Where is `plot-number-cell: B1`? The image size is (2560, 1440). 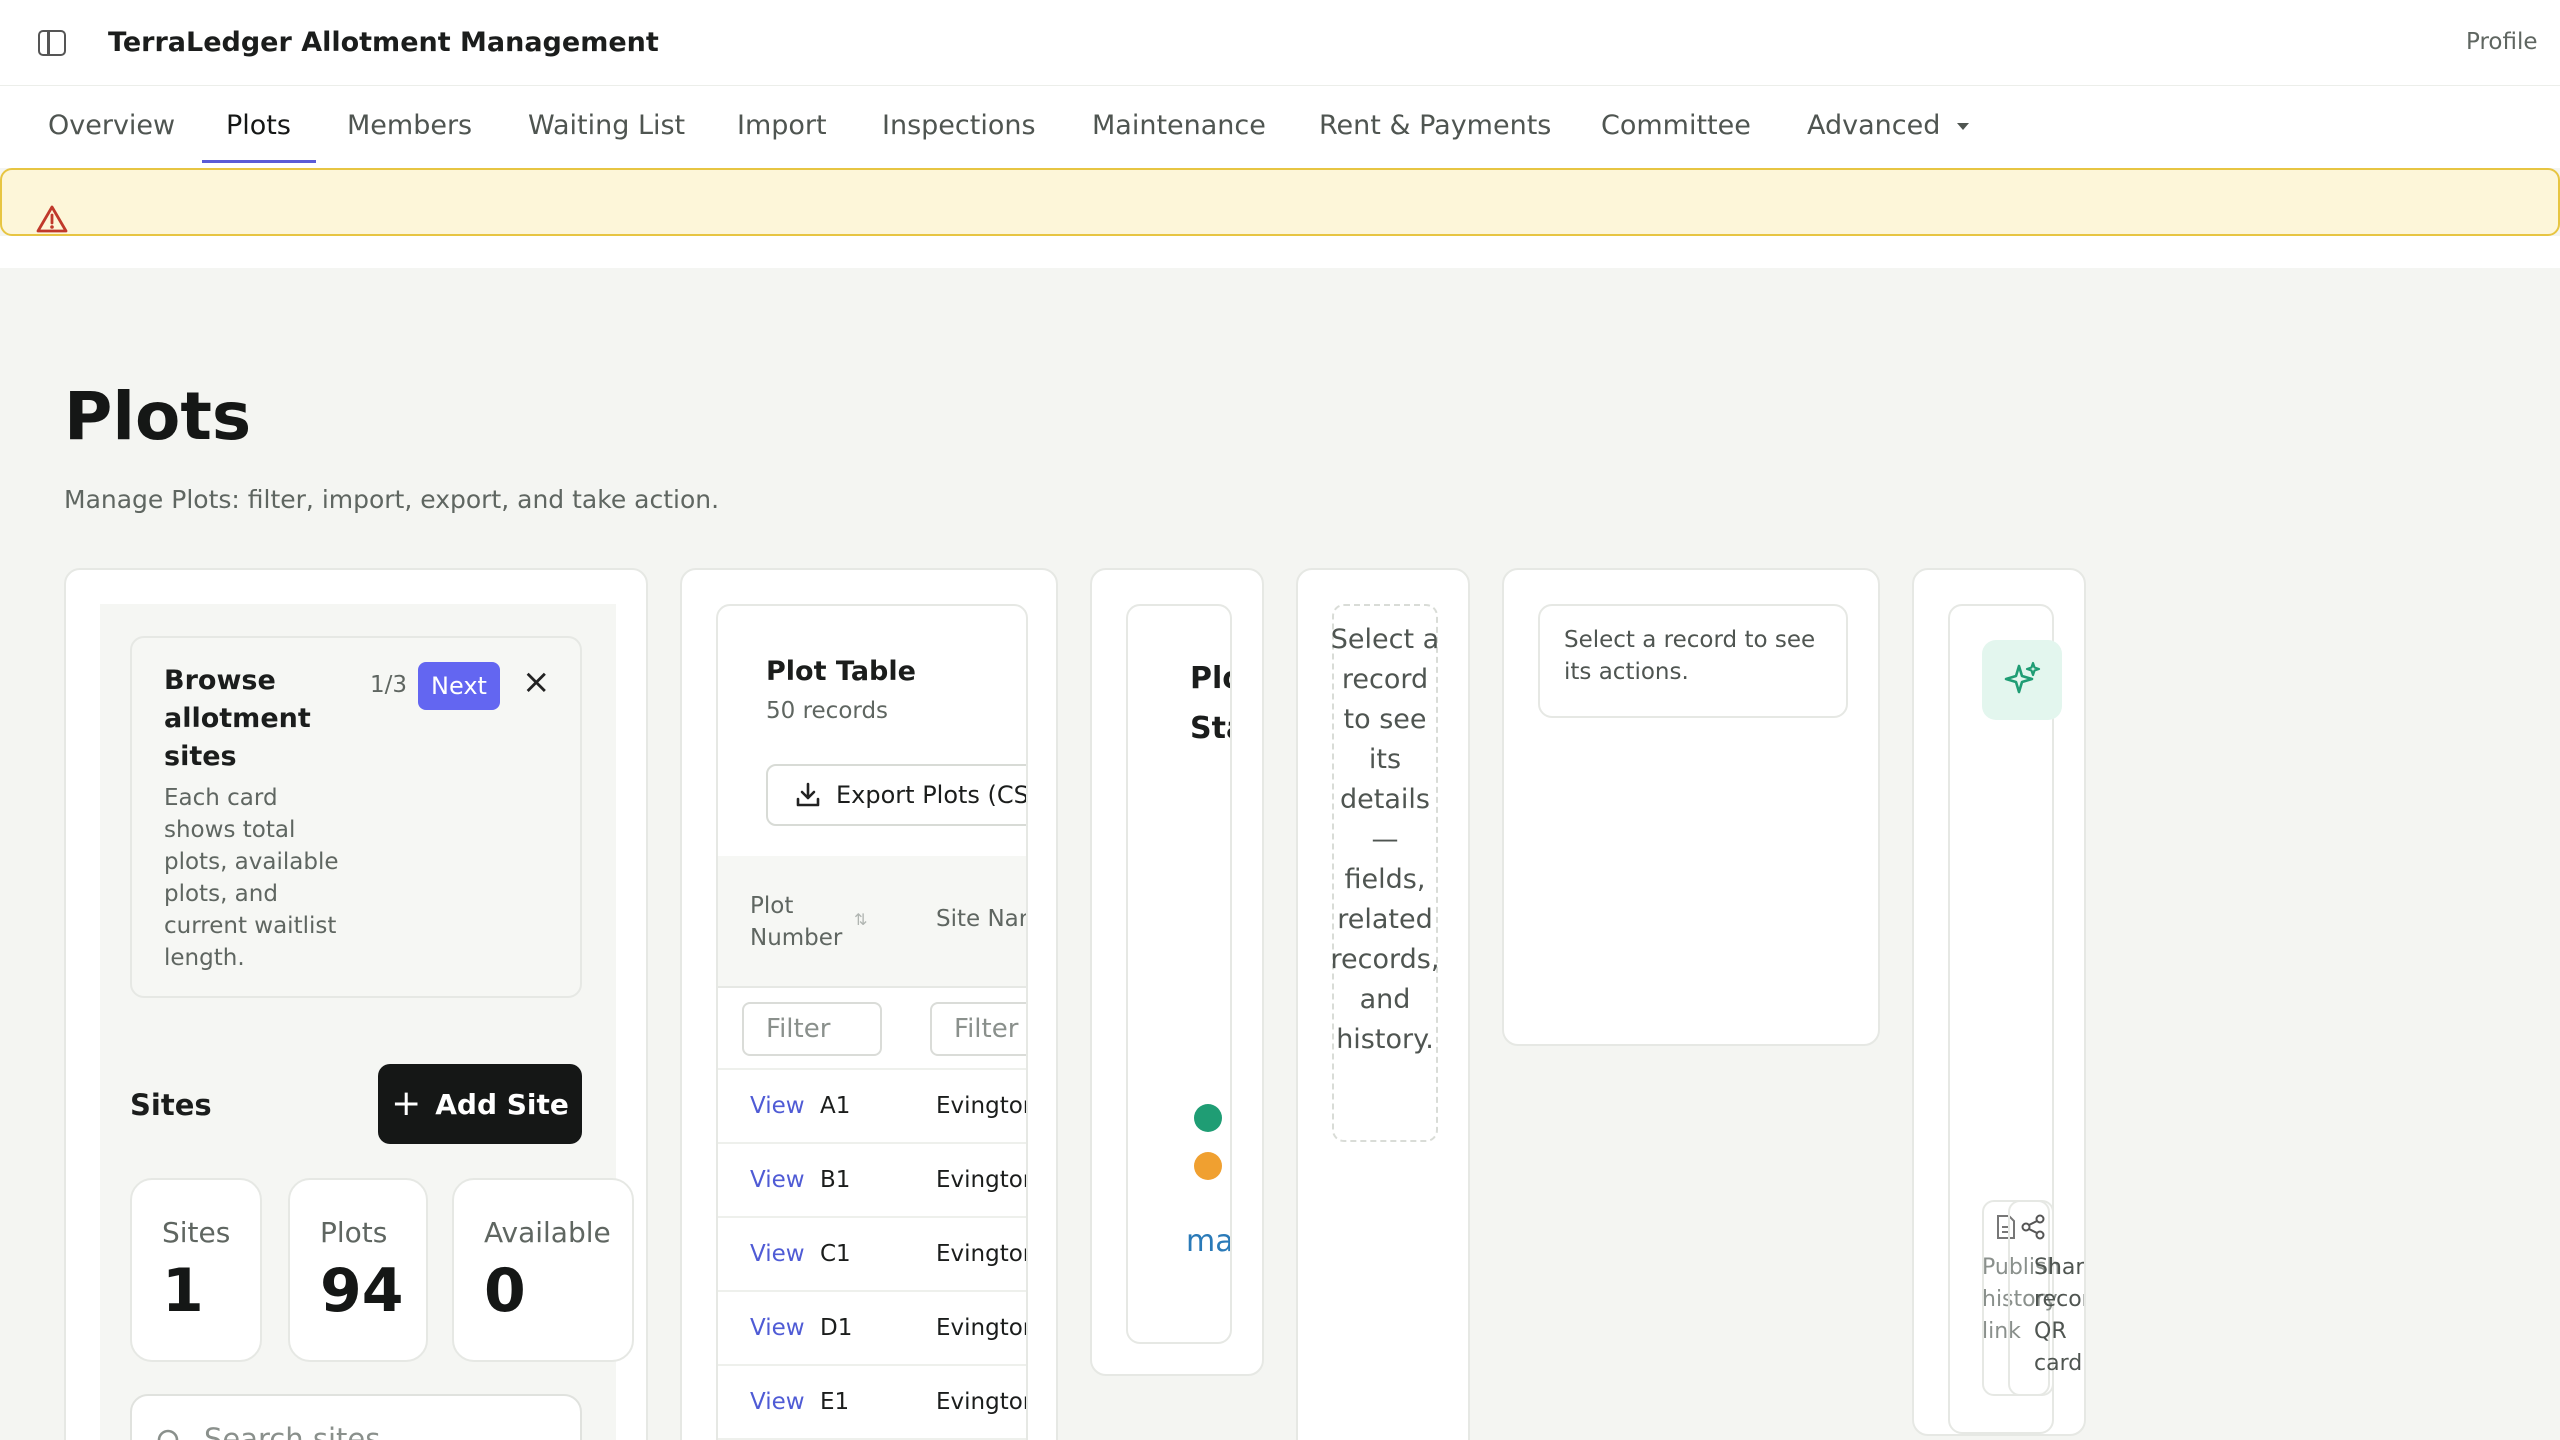
plot-number-cell: B1 is located at coordinates (835, 1180).